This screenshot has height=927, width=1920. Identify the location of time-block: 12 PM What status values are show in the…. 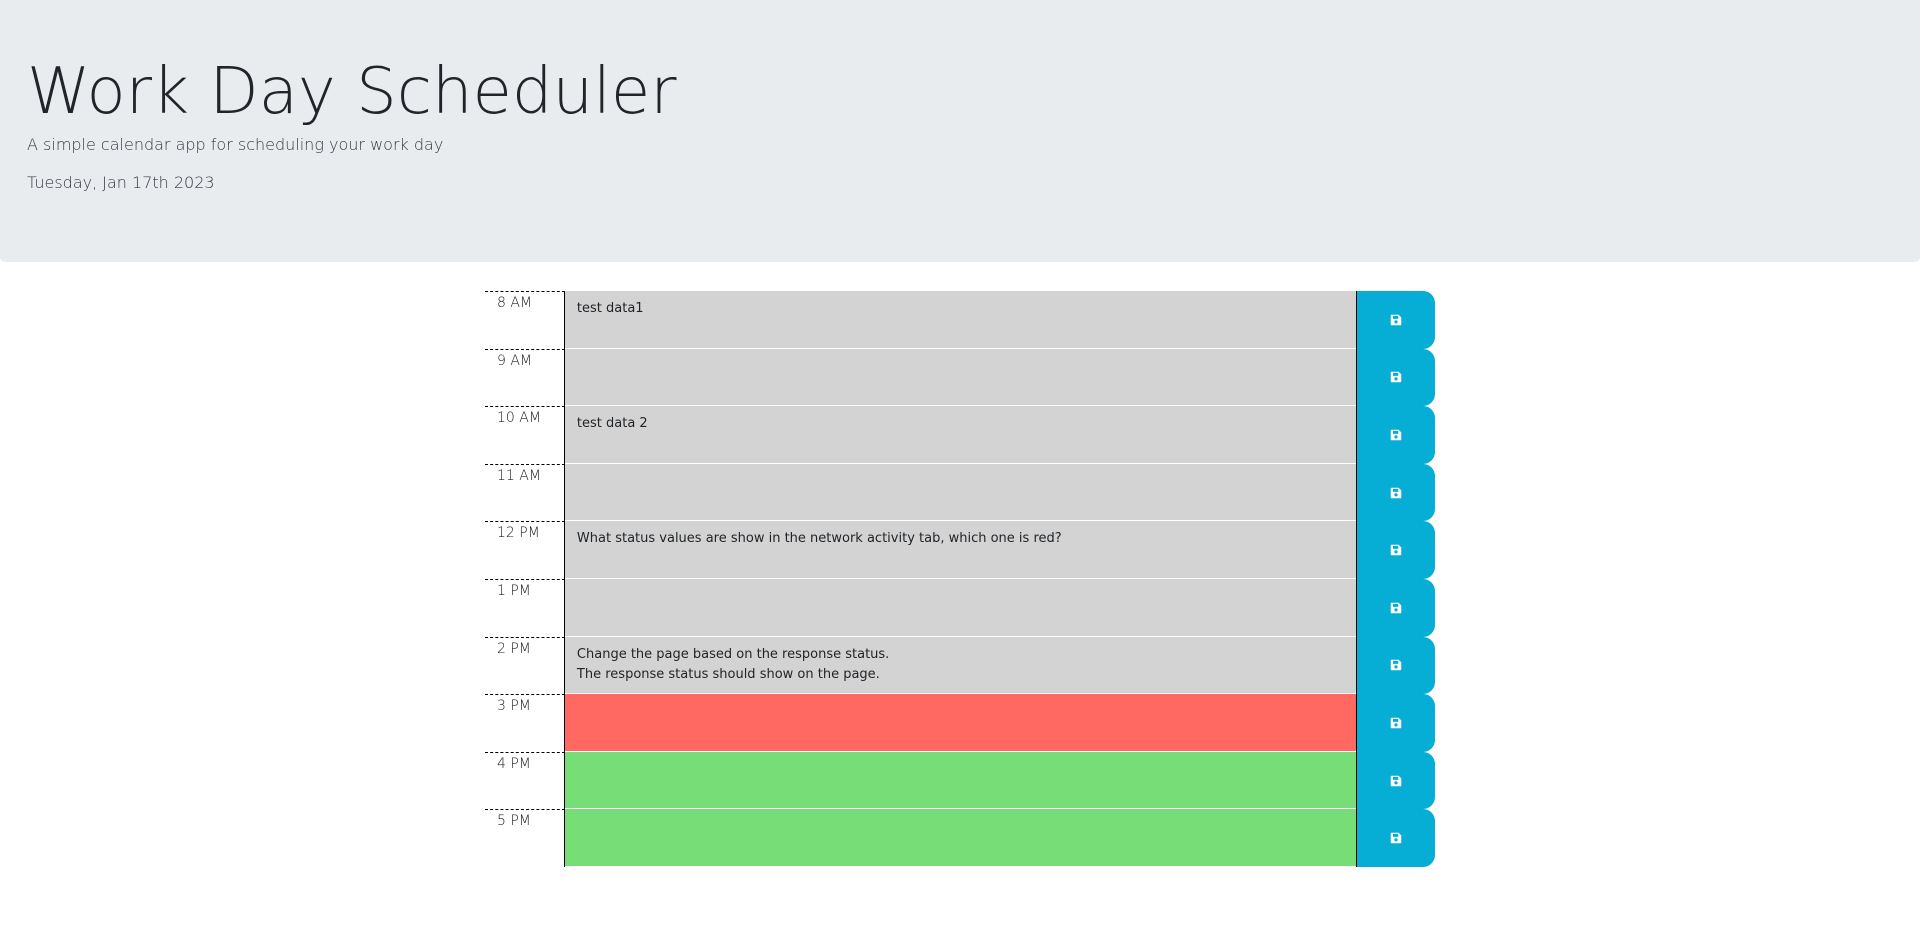
(960, 550).